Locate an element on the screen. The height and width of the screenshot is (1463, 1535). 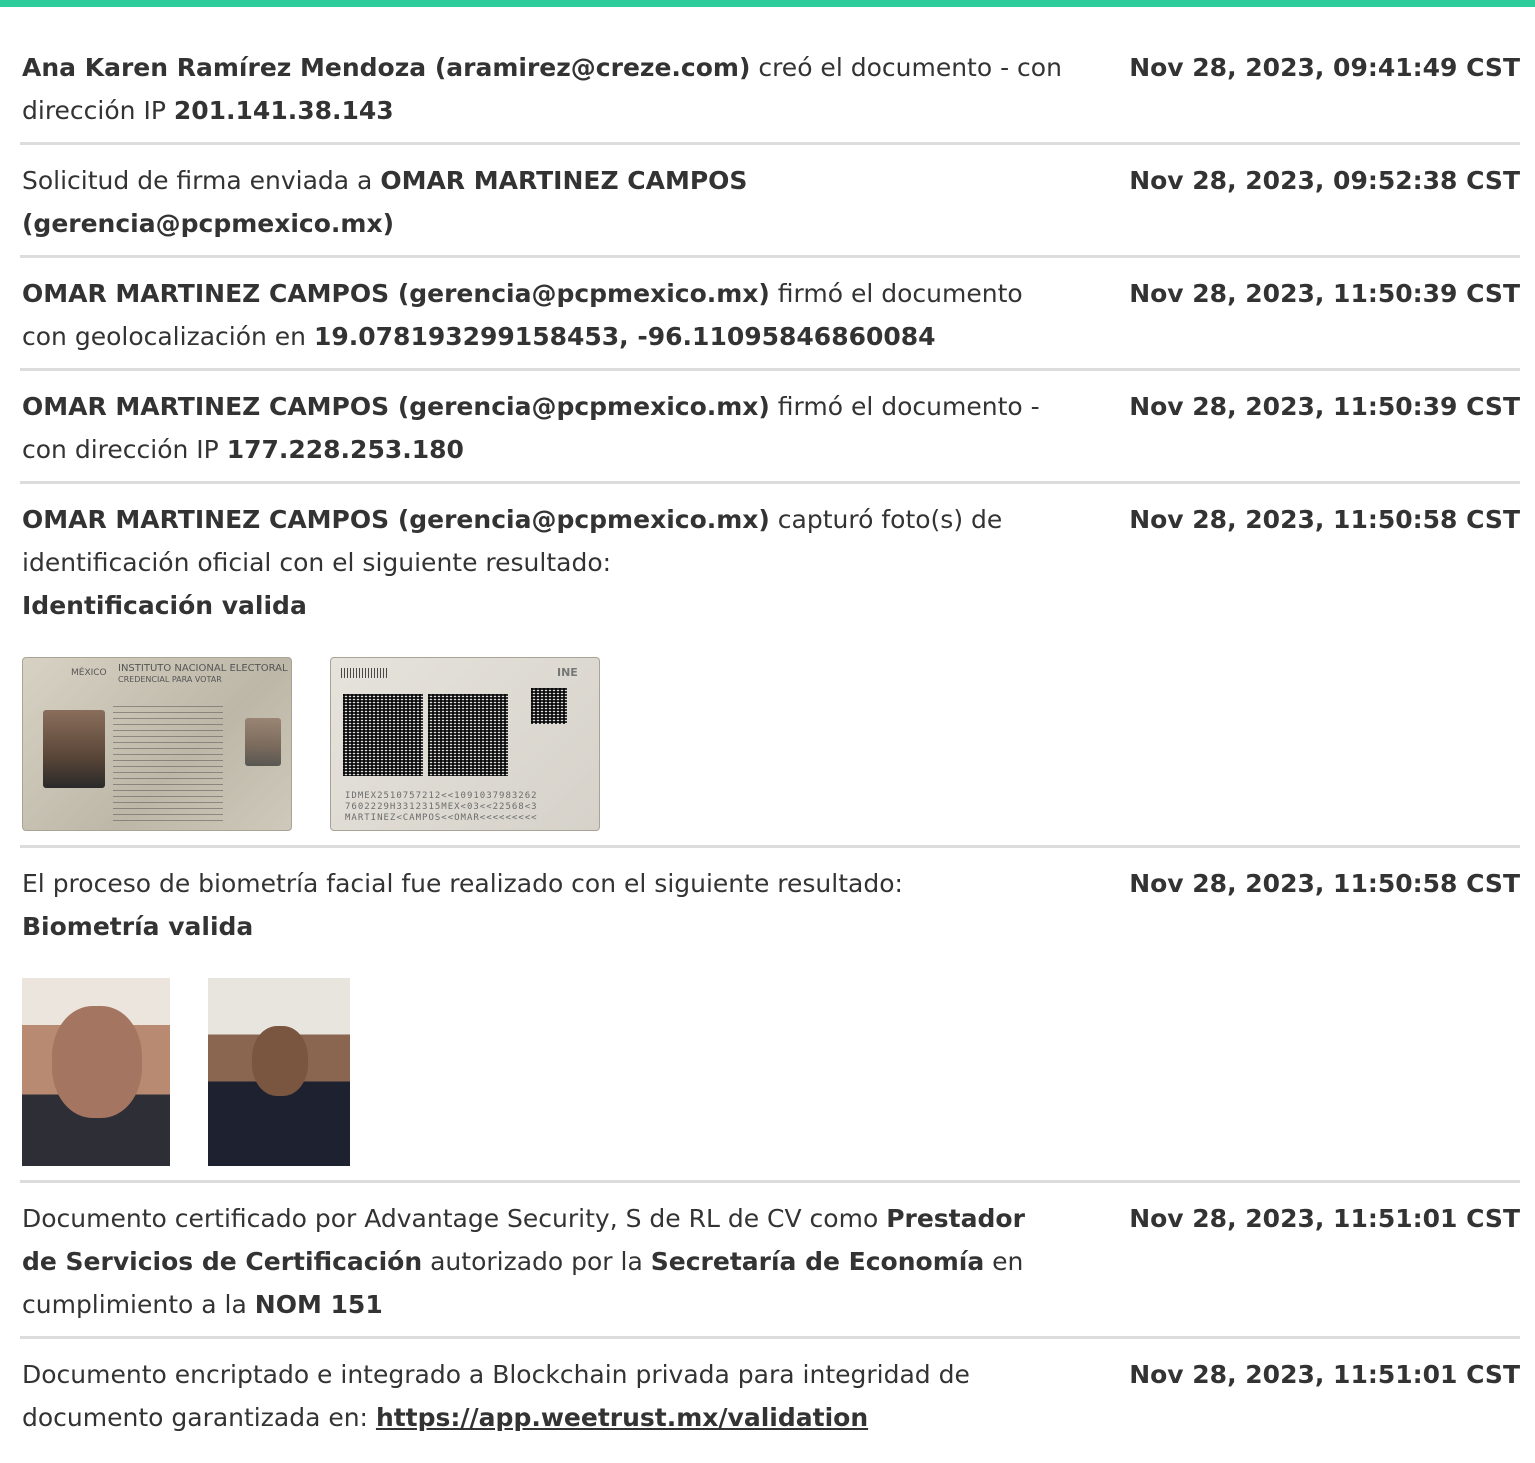
biometric-photos is located at coordinates (544, 1074).